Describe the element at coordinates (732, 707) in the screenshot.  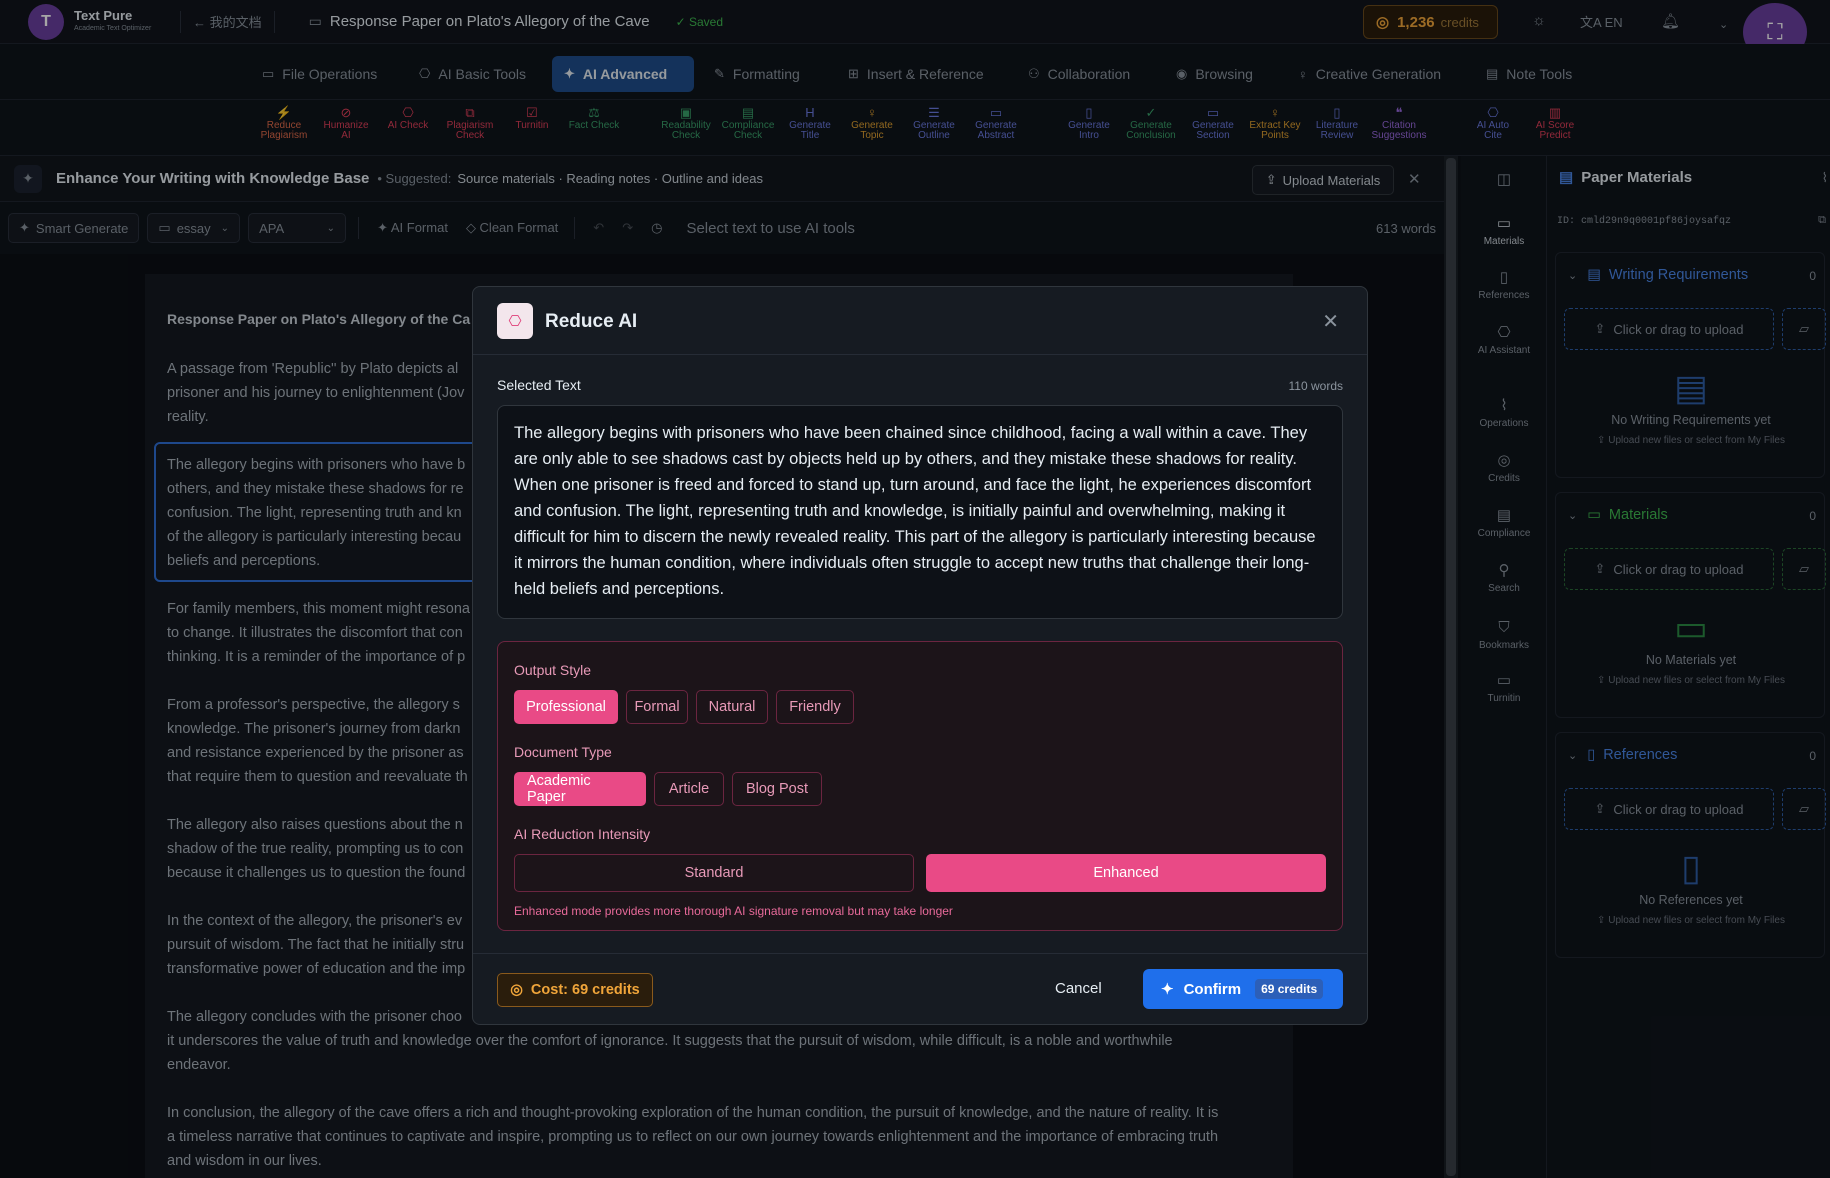
I see `style-natural: Natural` at that location.